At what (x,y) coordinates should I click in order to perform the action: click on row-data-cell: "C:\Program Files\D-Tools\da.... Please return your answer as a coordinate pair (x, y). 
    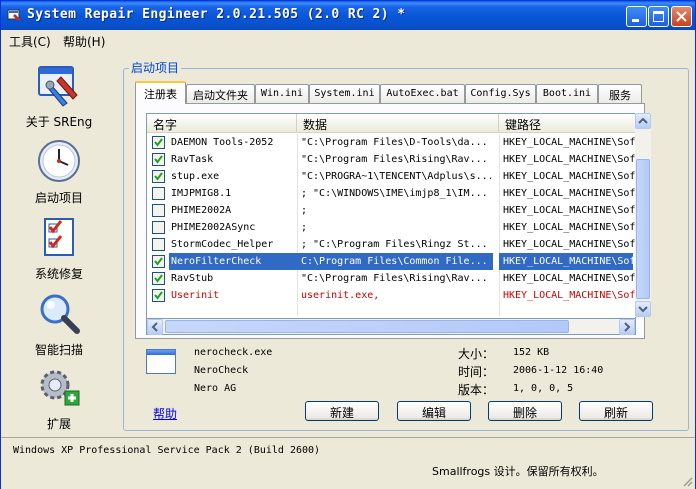
    Looking at the image, I should click on (394, 142).